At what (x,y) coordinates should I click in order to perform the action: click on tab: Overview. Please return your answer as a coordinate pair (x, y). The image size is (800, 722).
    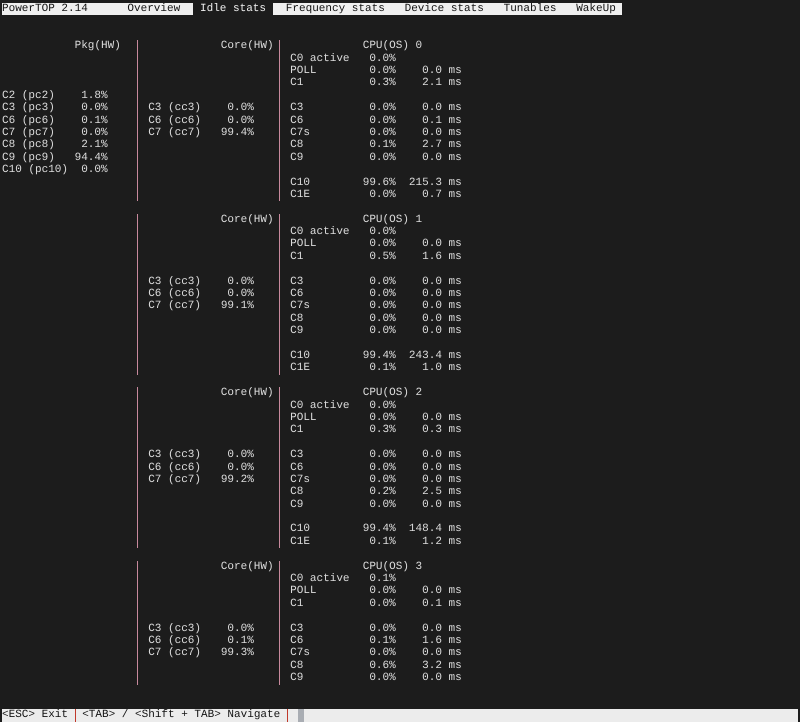
    Looking at the image, I should click on (153, 9).